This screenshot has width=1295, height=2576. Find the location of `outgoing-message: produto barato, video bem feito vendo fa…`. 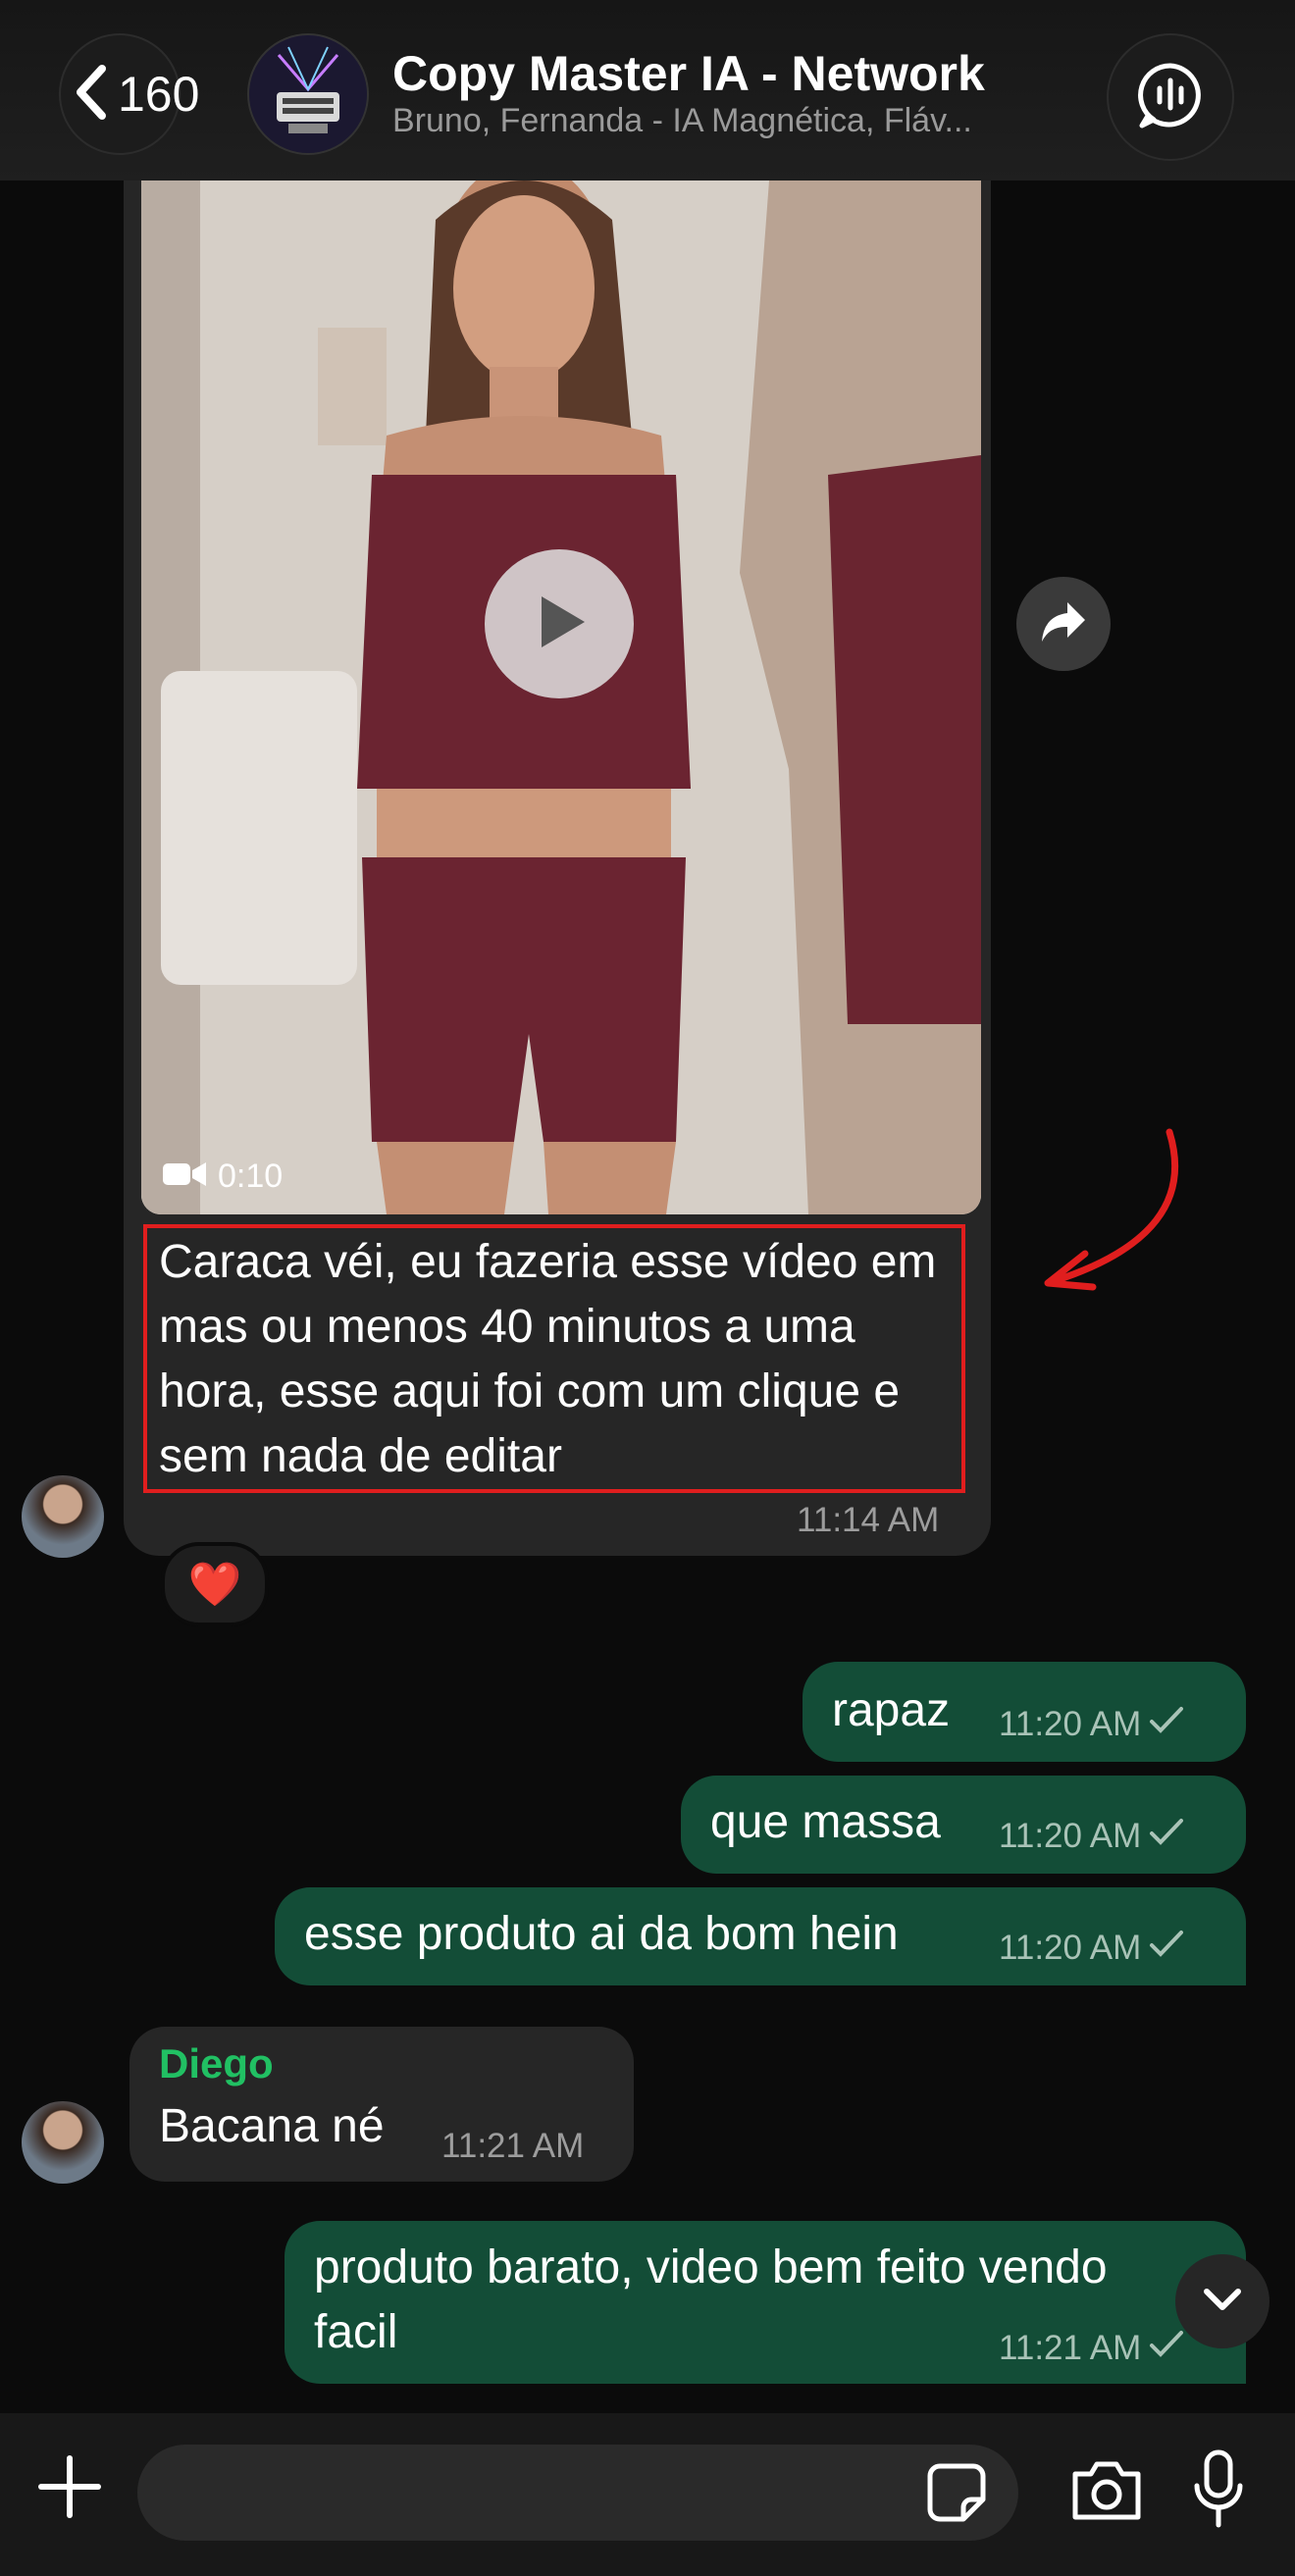

outgoing-message: produto barato, video bem feito vendo fa… is located at coordinates (765, 2302).